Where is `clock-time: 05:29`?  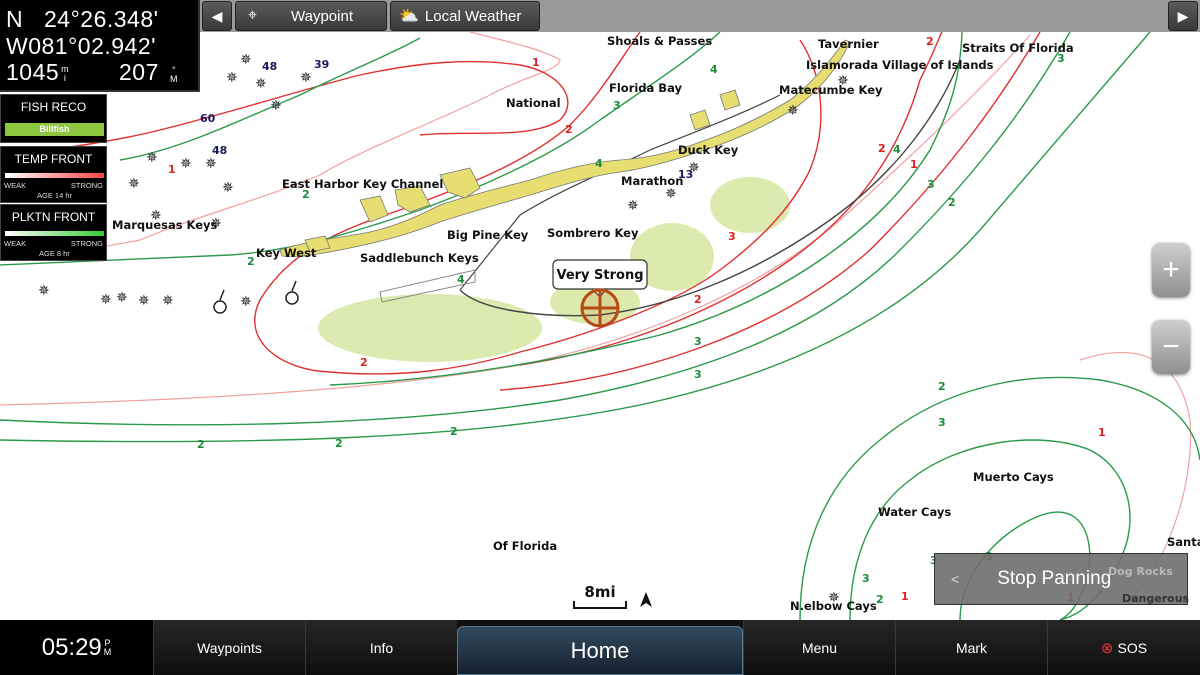 clock-time: 05:29 is located at coordinates (71, 647).